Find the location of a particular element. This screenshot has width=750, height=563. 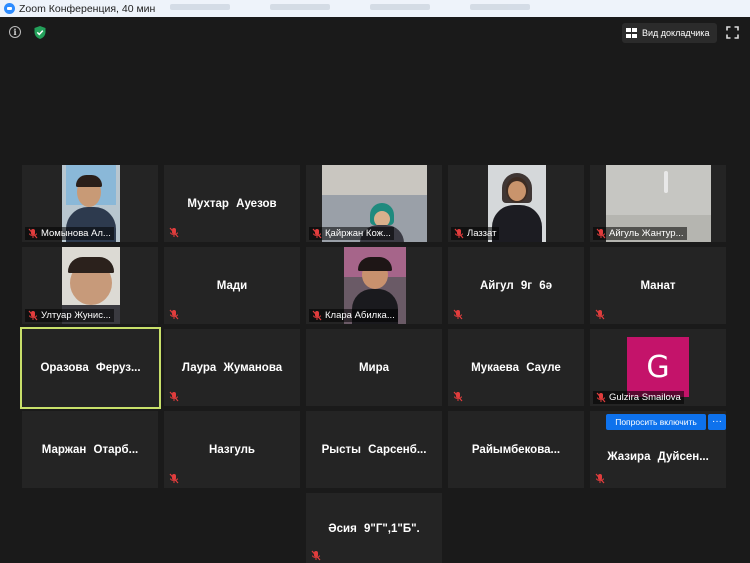

participant-name: Назгуль is located at coordinates (232, 449).